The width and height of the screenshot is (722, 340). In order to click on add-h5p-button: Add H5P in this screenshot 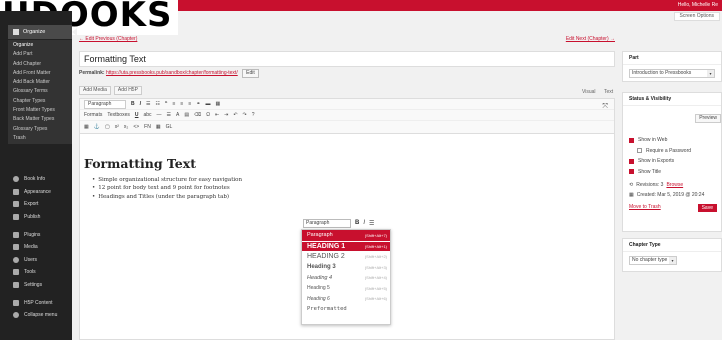, I will do `click(127, 90)`.